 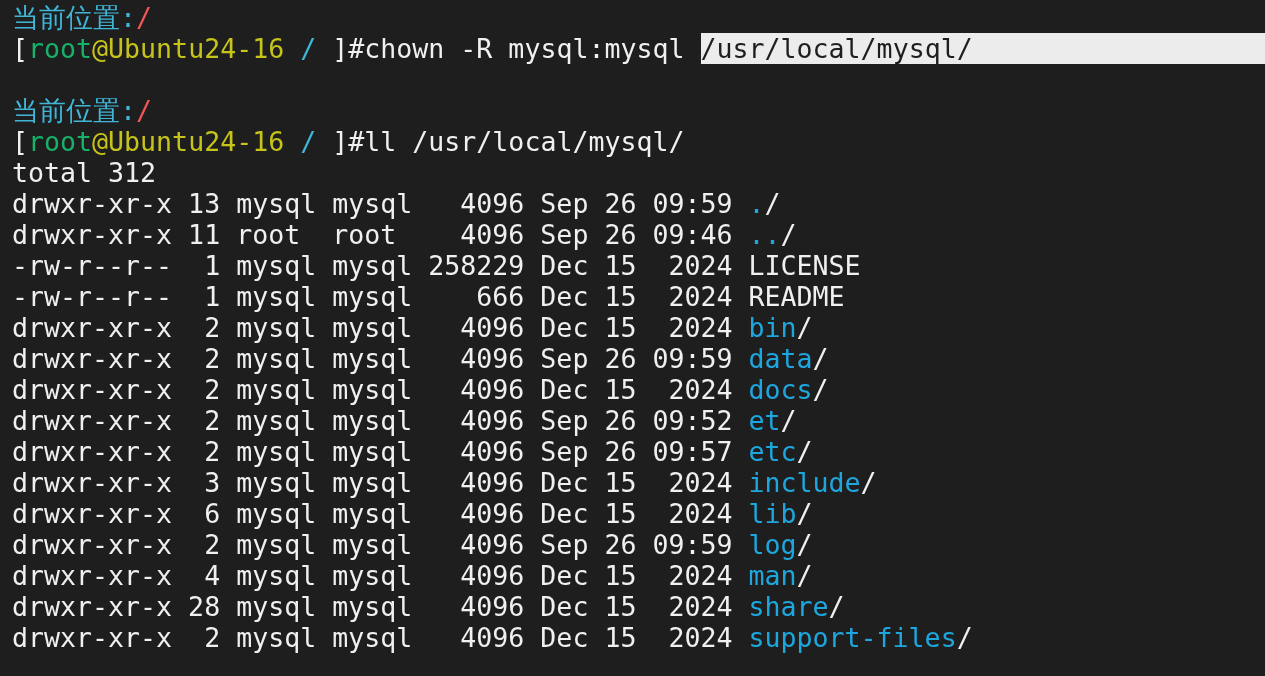 What do you see at coordinates (373, 575) in the screenshot?
I see `terminal-text: drwxr-xr-x 4 mysql mysql 4096 Dec 15 2024` at bounding box center [373, 575].